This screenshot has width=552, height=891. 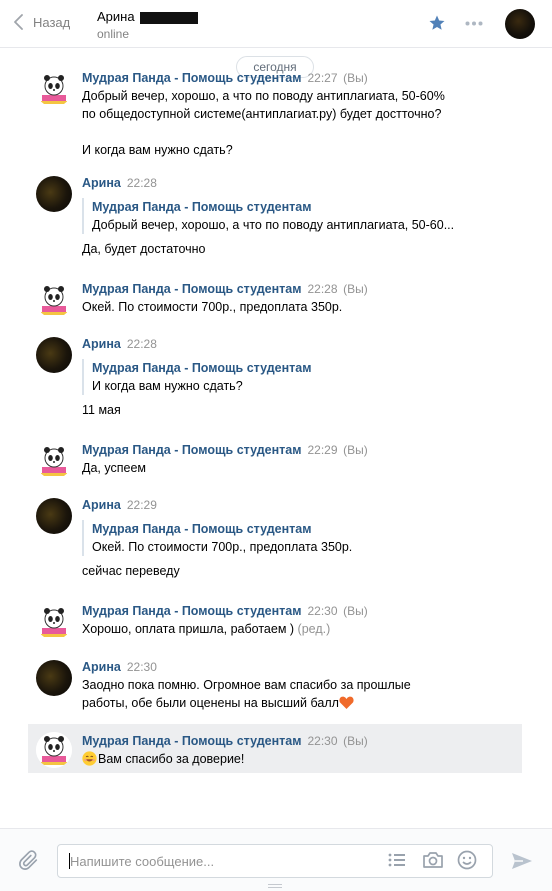 I want to click on redacted-surname, so click(x=169, y=17).